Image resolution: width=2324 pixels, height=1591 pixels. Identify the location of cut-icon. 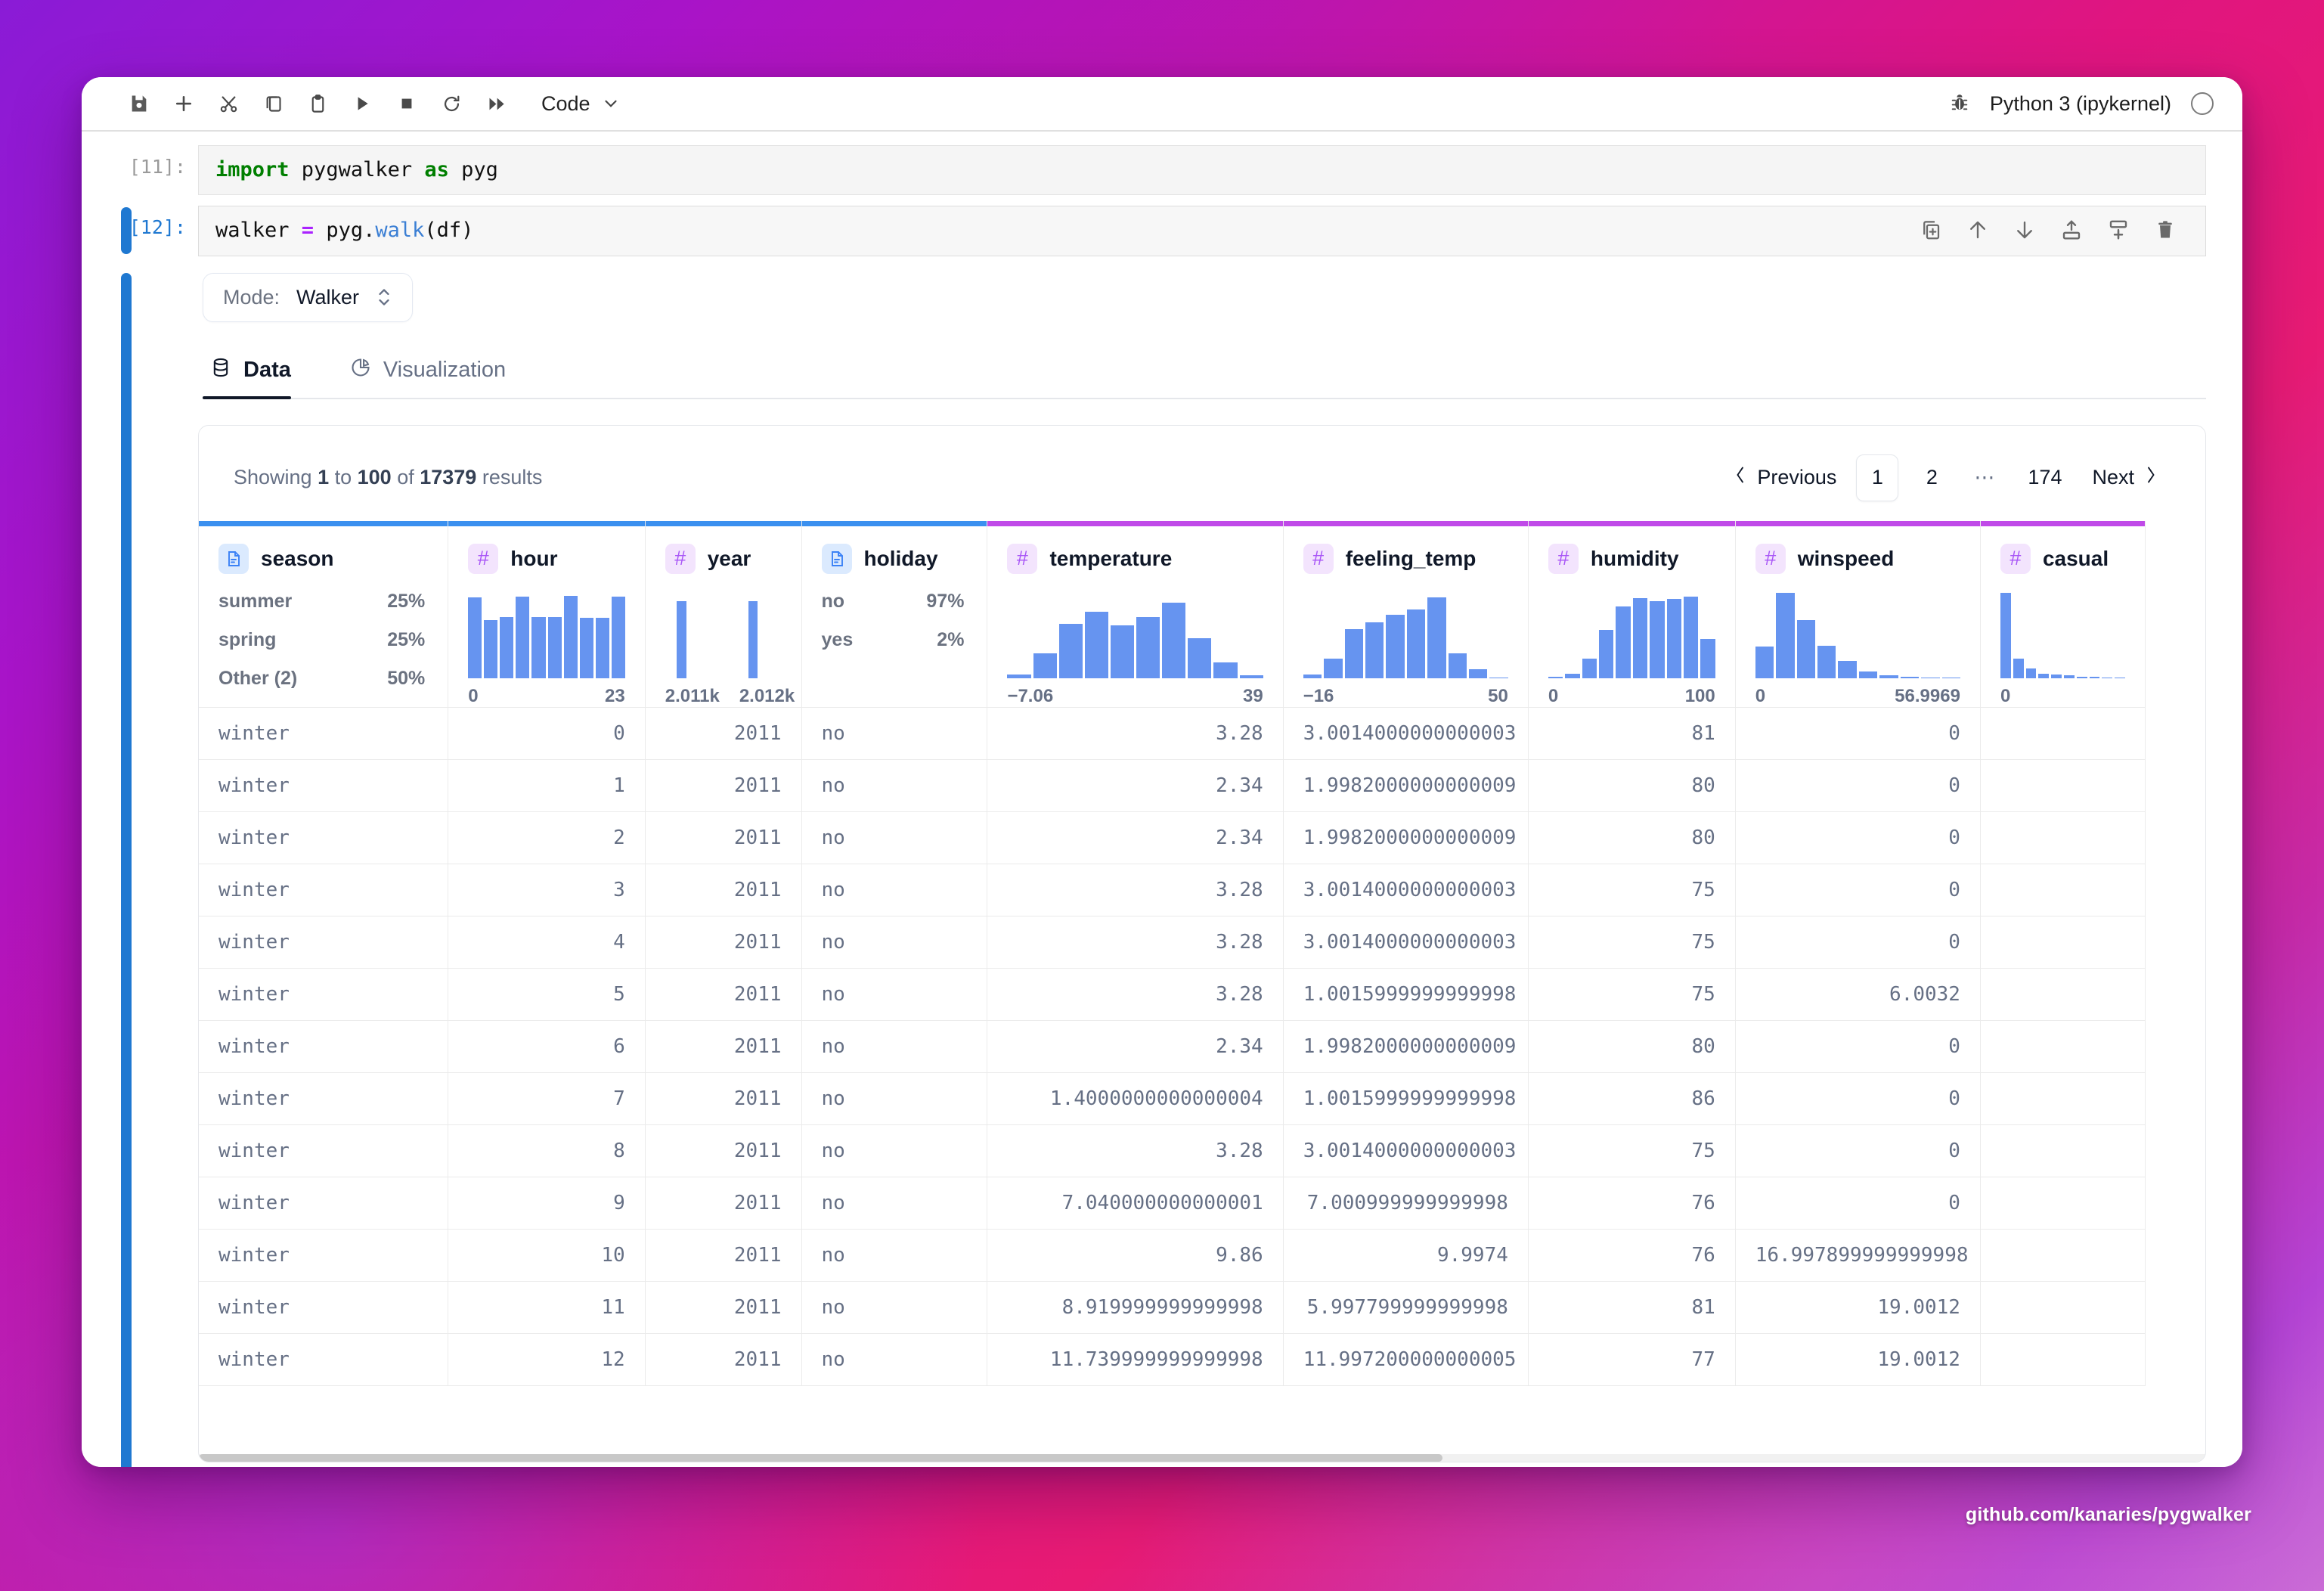
(228, 103).